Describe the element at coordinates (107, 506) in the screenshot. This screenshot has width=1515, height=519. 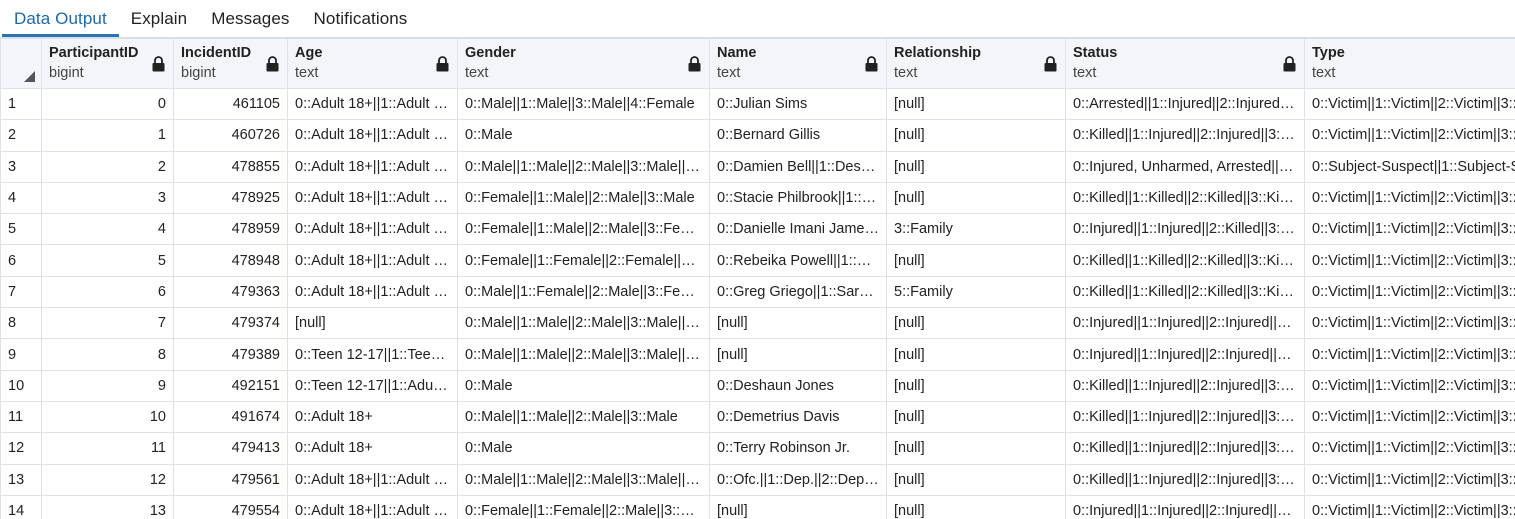
I see `cell-participantid: 13` at that location.